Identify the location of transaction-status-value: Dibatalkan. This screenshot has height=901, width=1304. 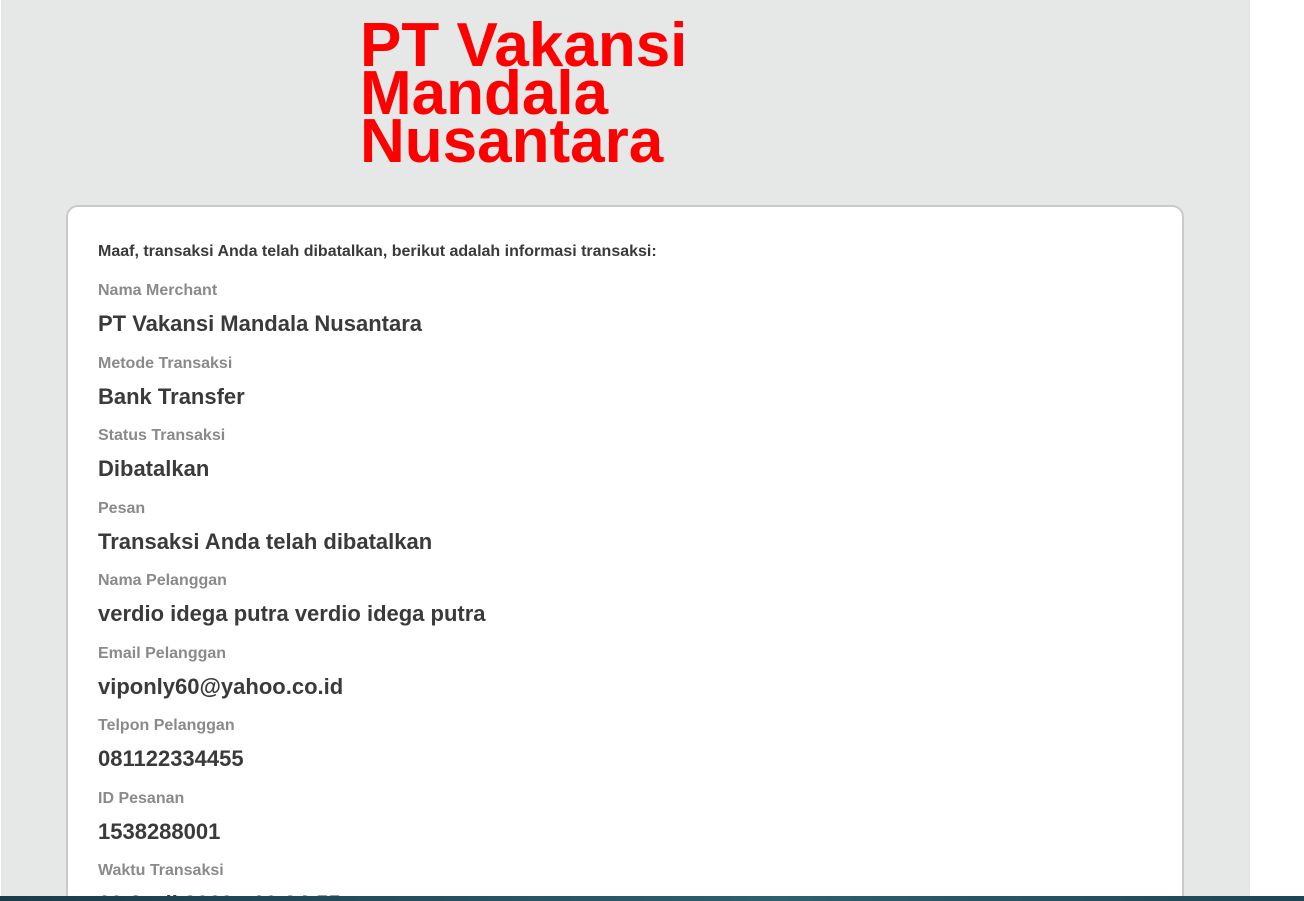
(154, 468).